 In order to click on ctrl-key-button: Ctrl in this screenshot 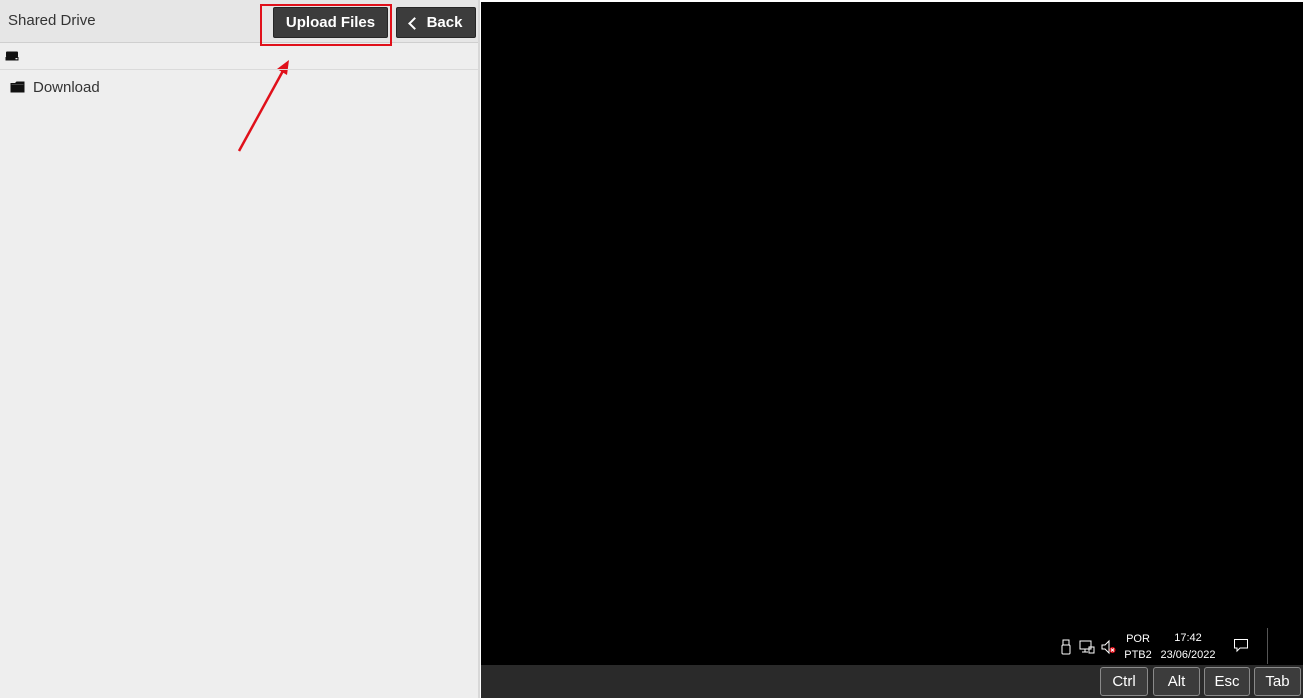, I will do `click(1124, 681)`.